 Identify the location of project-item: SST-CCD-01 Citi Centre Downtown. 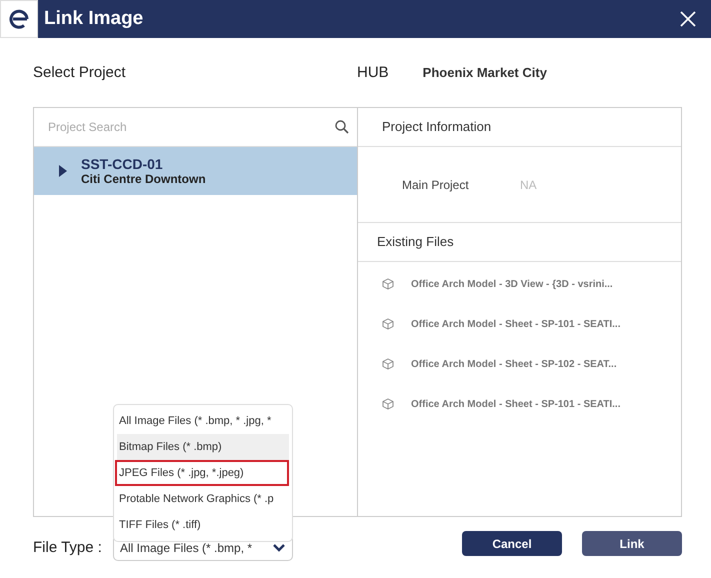
(195, 171).